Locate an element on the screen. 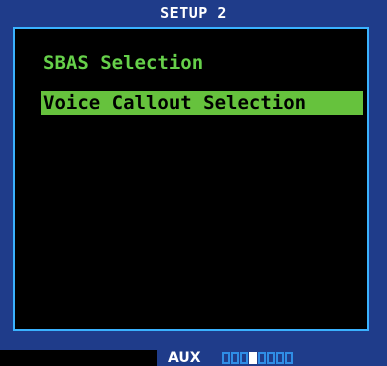 The image size is (387, 366). page-group-label: AUX is located at coordinates (184, 358).